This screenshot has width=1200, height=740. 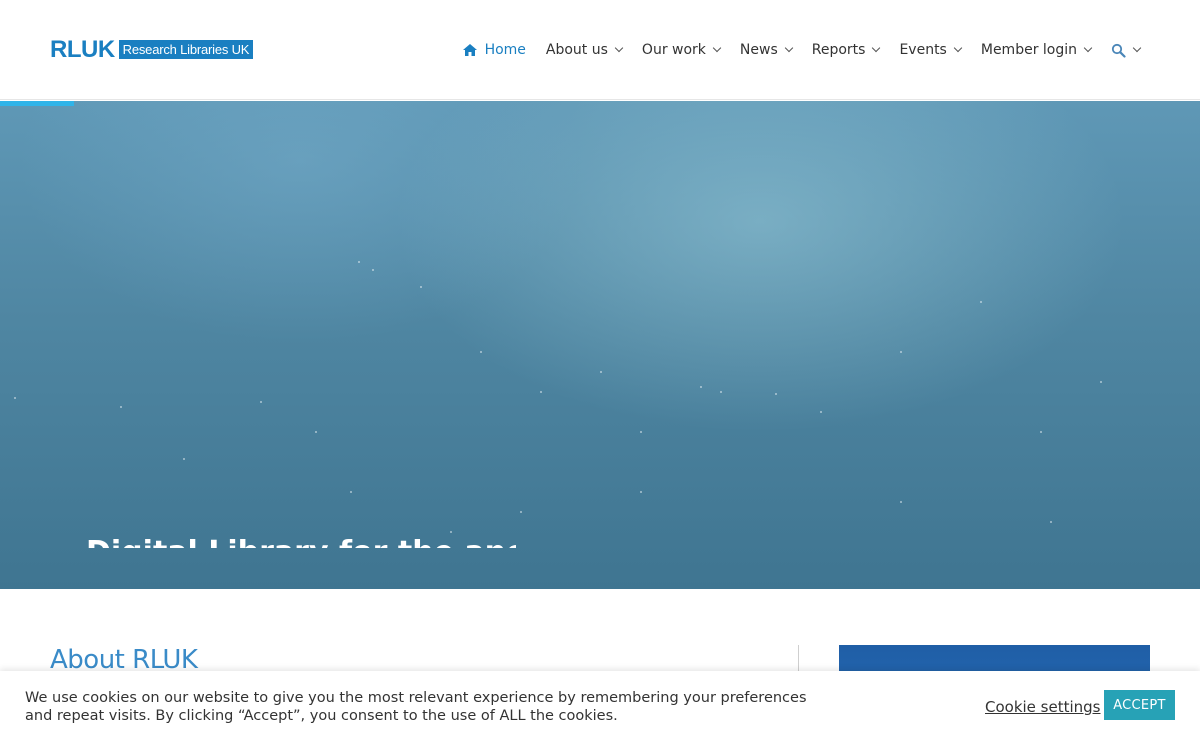 What do you see at coordinates (505, 50) in the screenshot?
I see `nav-label-home: Home` at bounding box center [505, 50].